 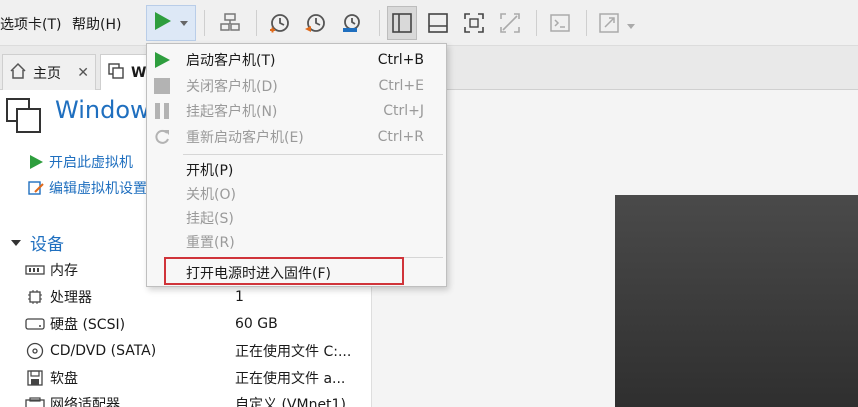 What do you see at coordinates (24, 118) in the screenshot?
I see `vm-large-icon` at bounding box center [24, 118].